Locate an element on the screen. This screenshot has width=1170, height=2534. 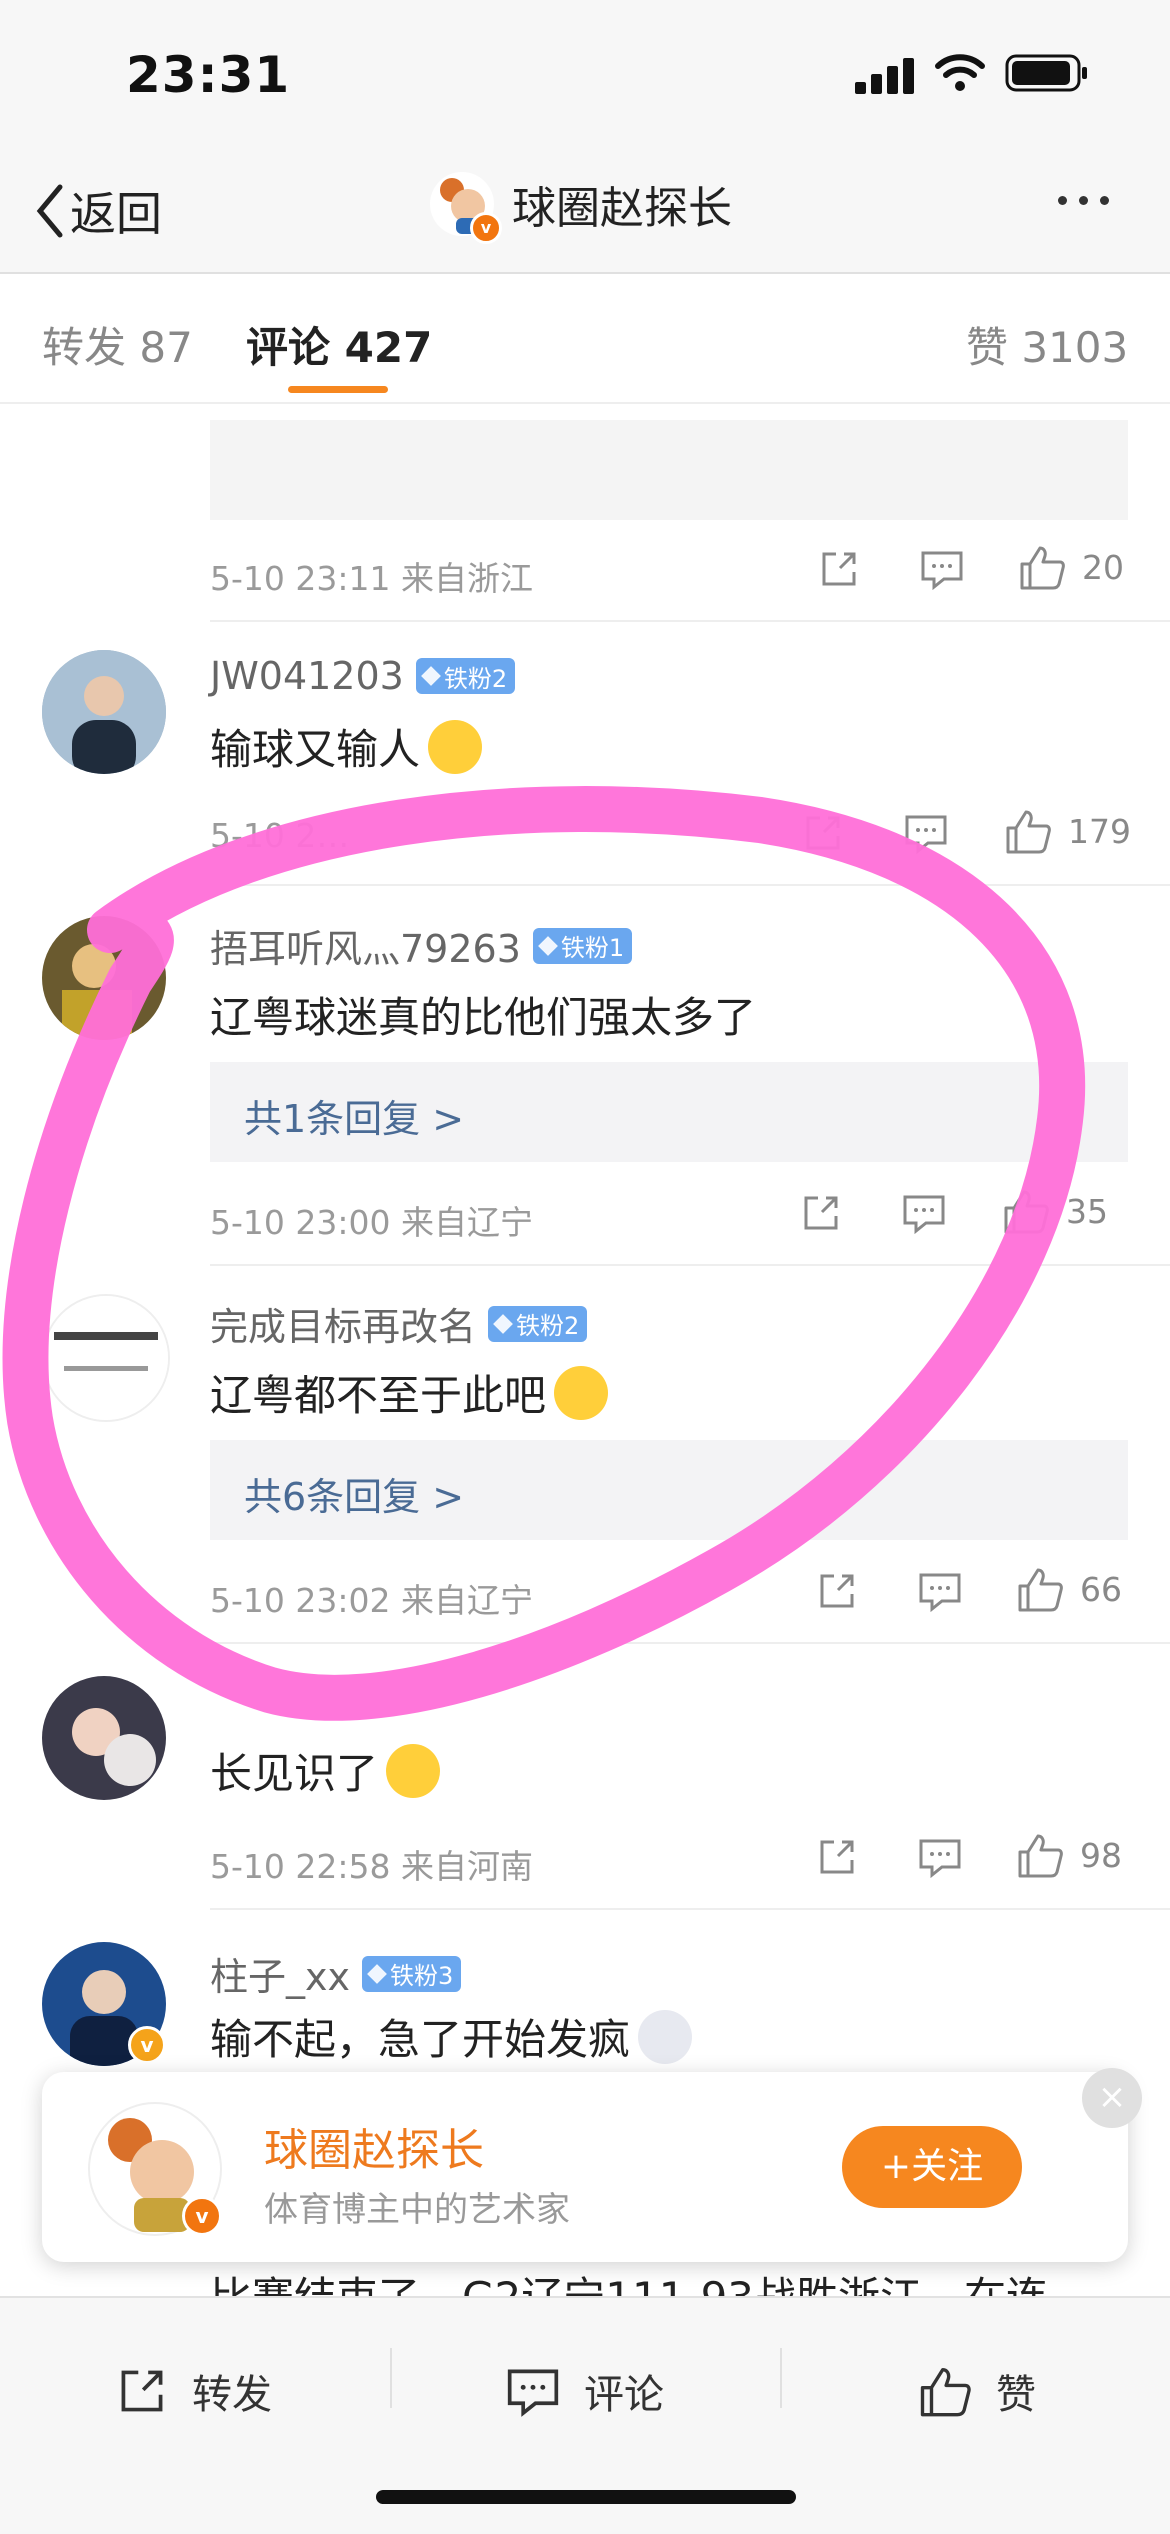
comment-meta: 5-10 23:11 来自浙江 is located at coordinates (371, 578).